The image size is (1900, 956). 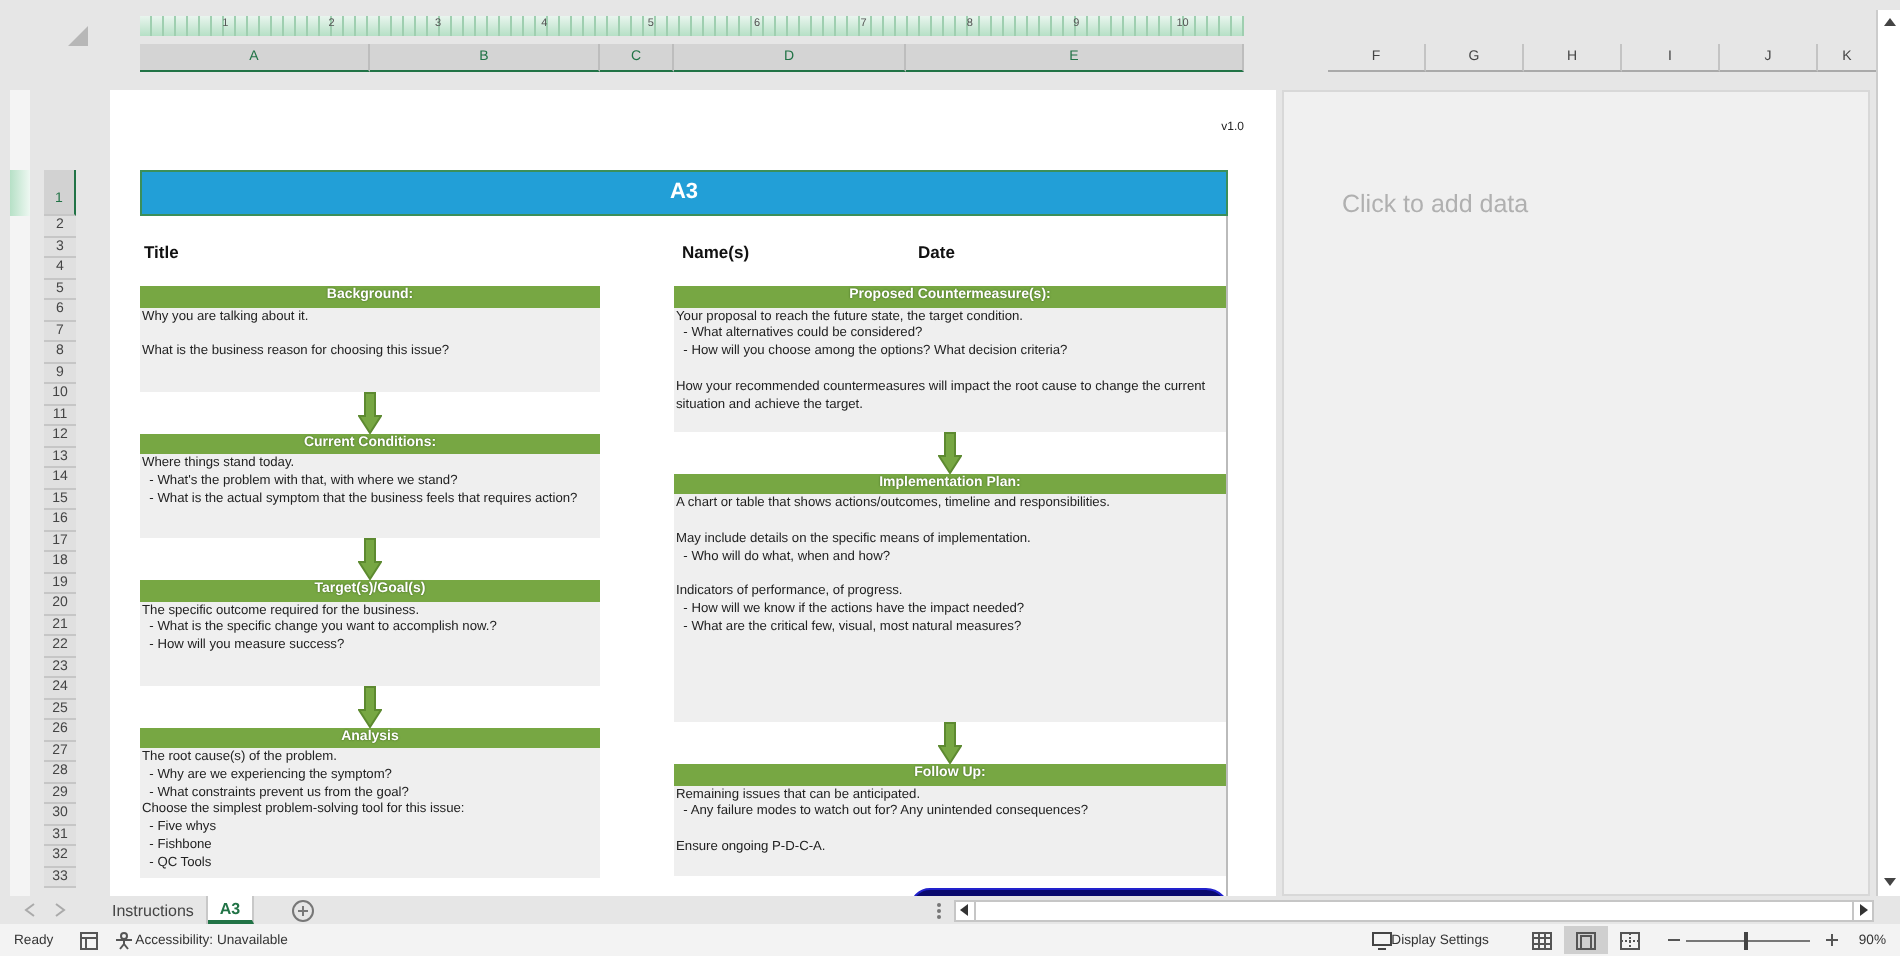 I want to click on scroll-up-icon, so click(x=1889, y=22).